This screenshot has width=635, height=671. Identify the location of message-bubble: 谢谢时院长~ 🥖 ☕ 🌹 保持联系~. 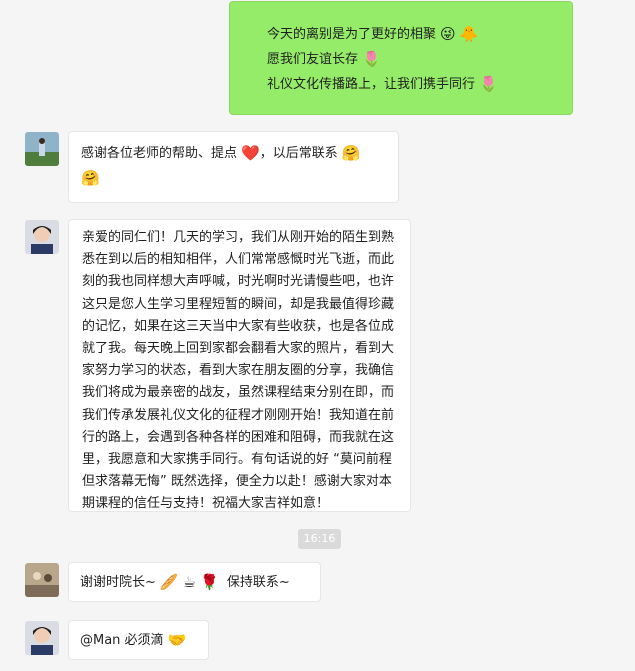
(194, 582).